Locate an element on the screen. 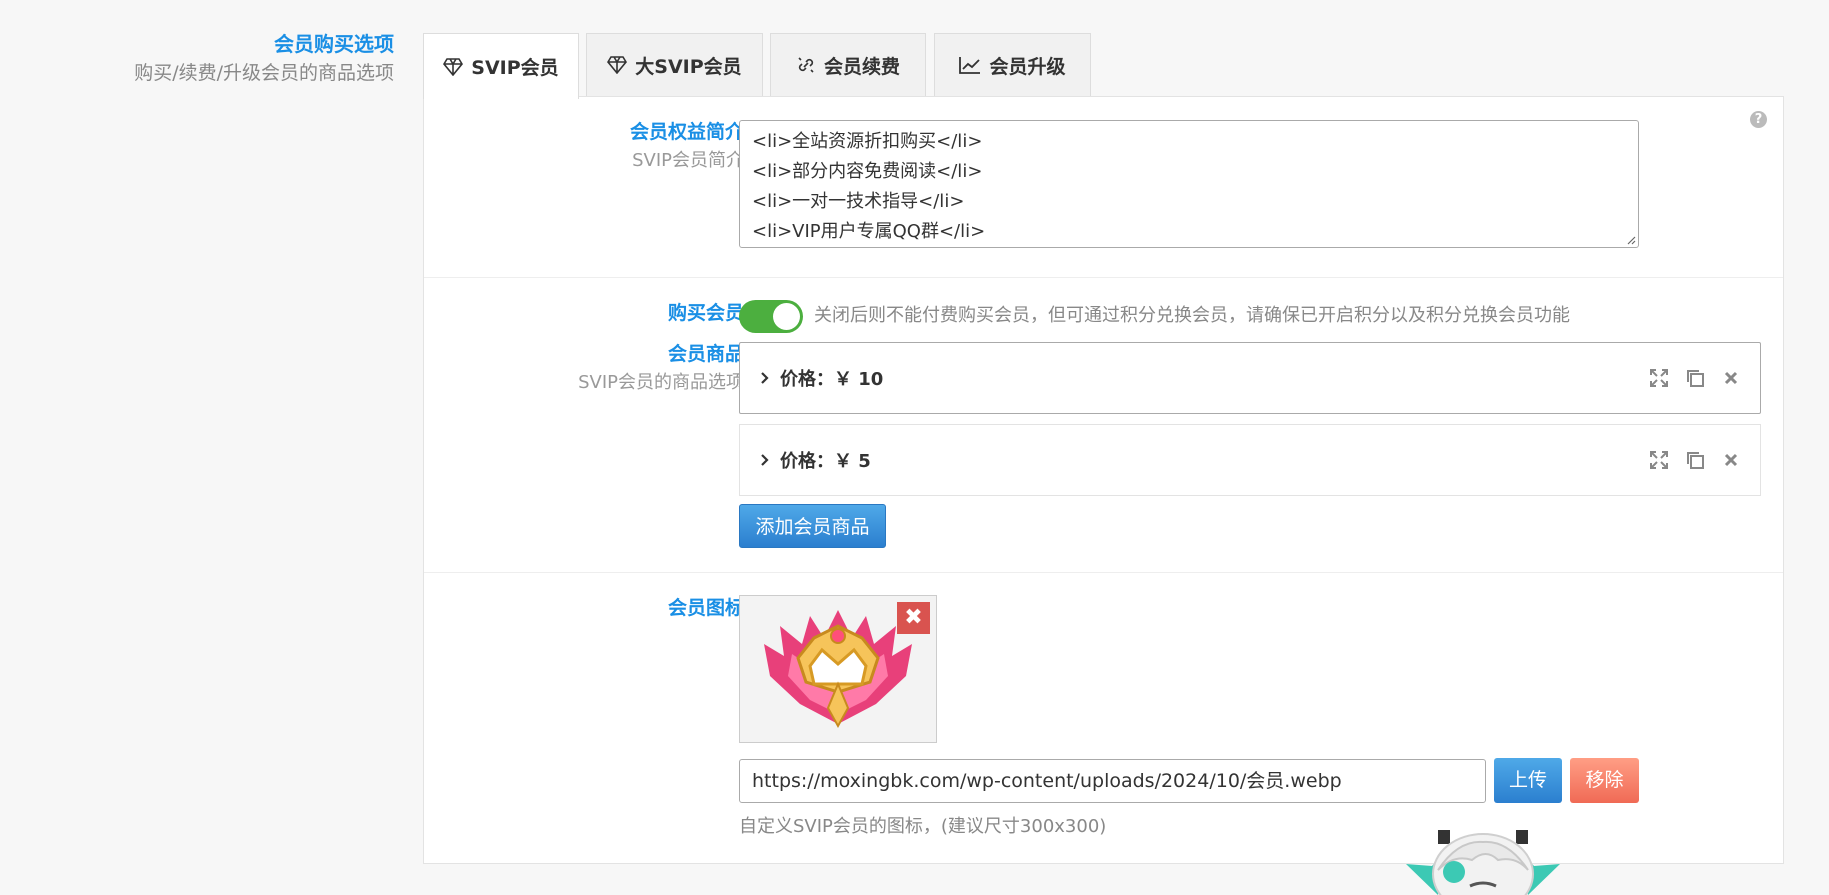 The image size is (1829, 895). product-item: 价格：￥ 10 is located at coordinates (1250, 378).